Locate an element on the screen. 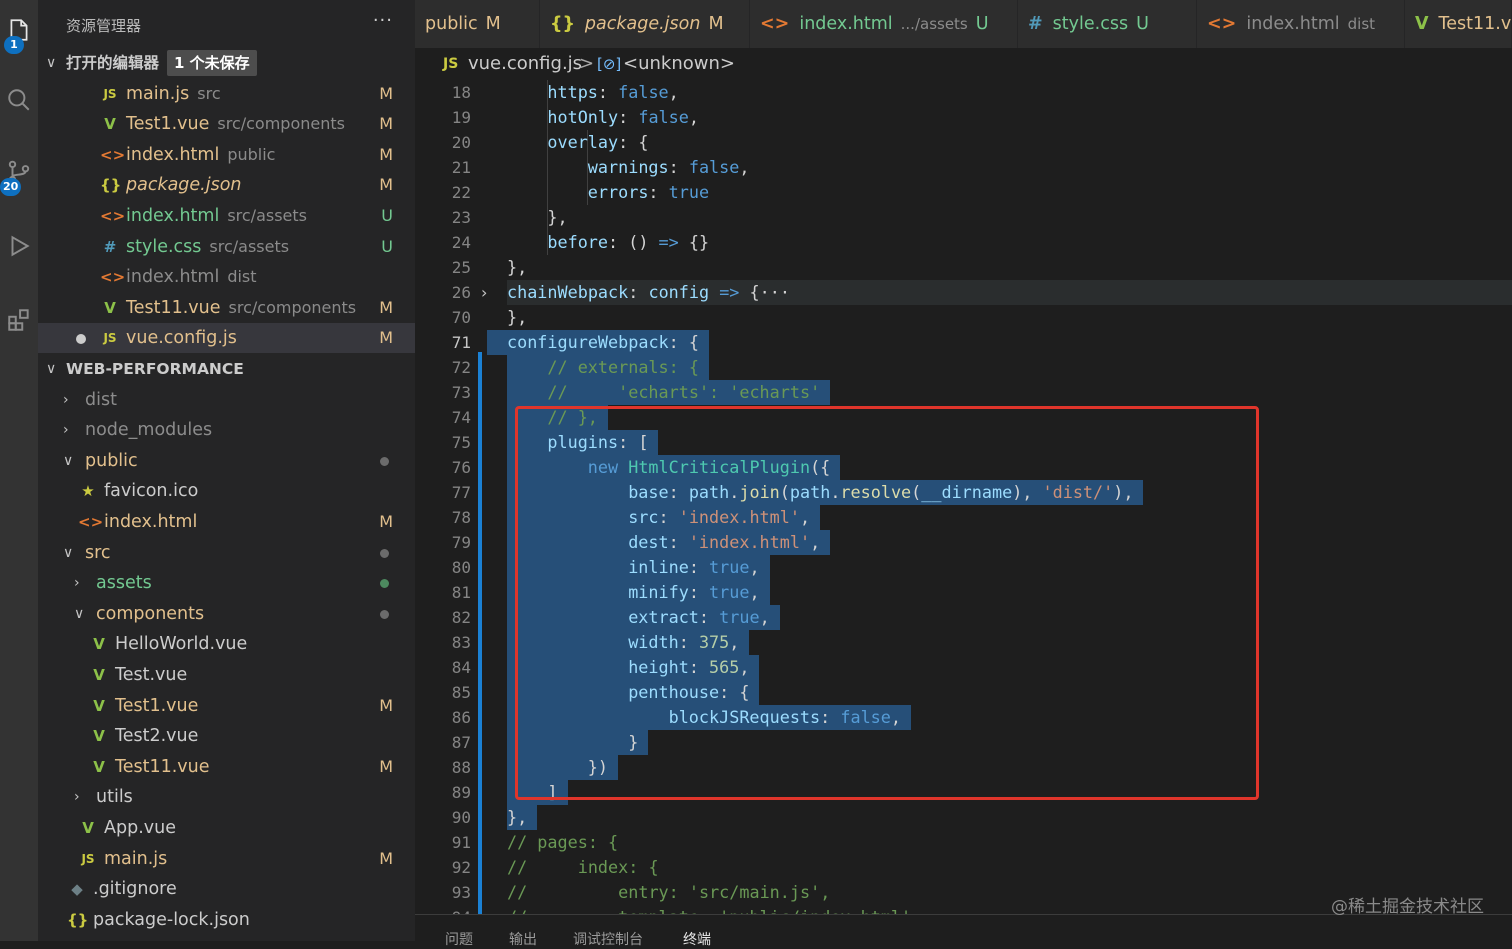  line-number: 71 is located at coordinates (461, 342).